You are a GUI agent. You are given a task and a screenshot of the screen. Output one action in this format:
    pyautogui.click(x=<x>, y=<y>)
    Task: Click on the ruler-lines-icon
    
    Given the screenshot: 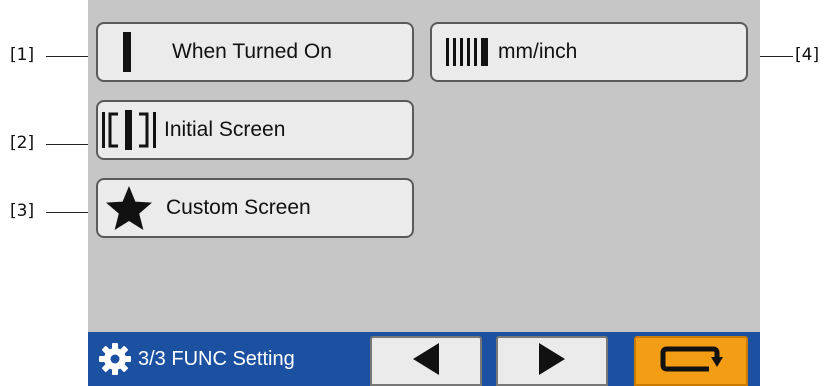 What is the action you would take?
    pyautogui.click(x=468, y=52)
    